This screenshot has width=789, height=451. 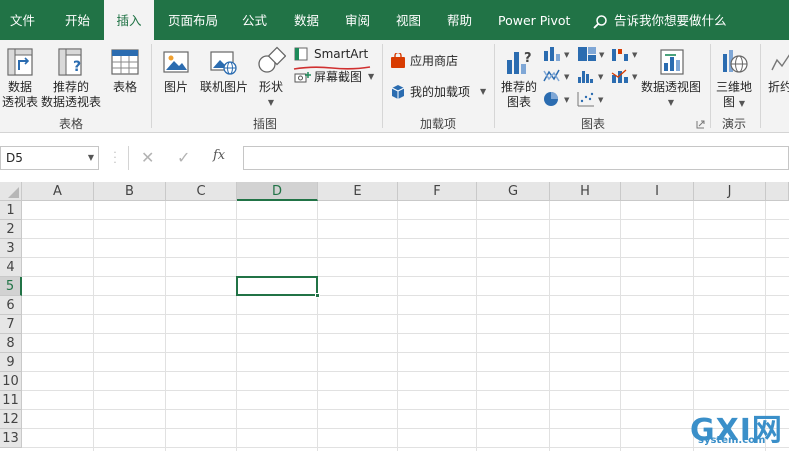 I want to click on select-all-button, so click(x=11, y=191).